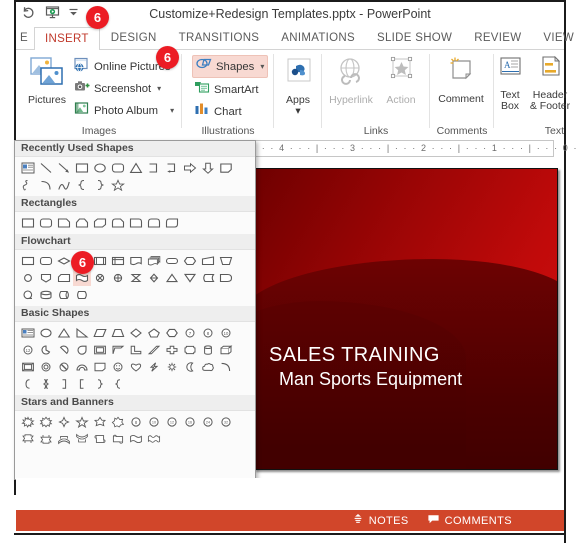 The width and height of the screenshot is (580, 543). I want to click on shape-double-wave, so click(154, 438).